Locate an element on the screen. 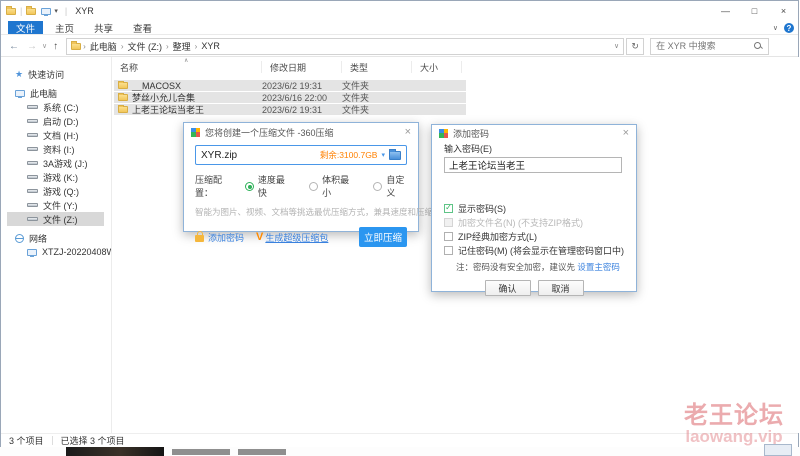  window-controls: — □ × is located at coordinates (754, 11).